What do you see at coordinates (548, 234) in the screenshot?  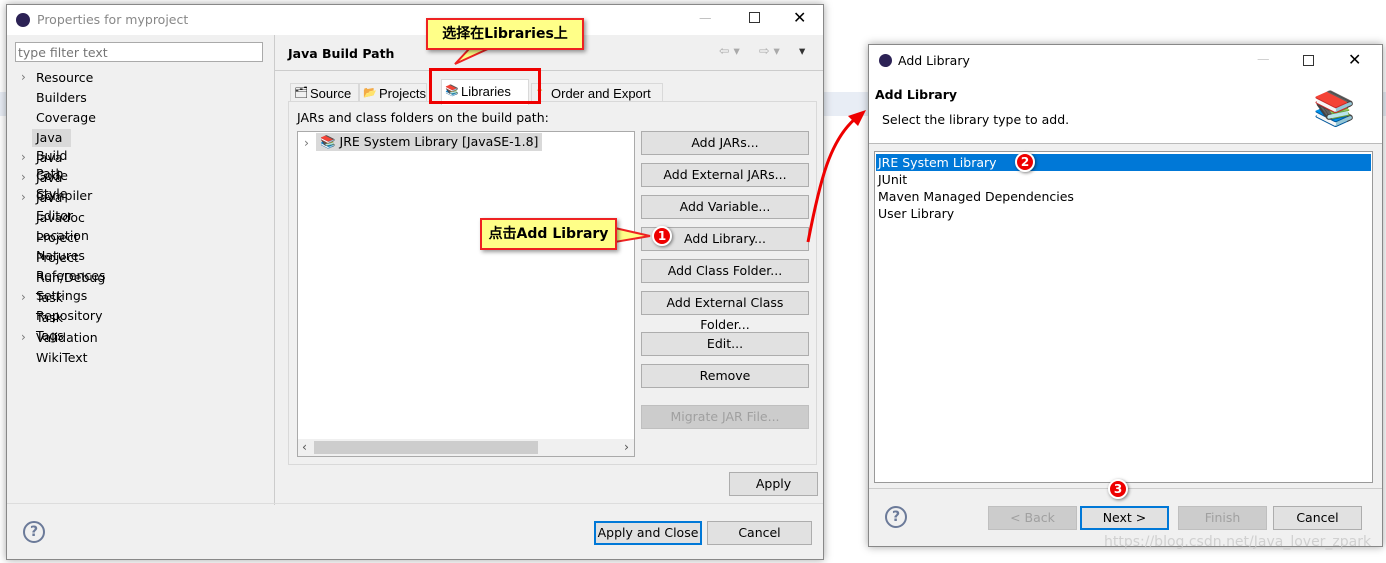 I see `callout-add-library: 点击Add Library` at bounding box center [548, 234].